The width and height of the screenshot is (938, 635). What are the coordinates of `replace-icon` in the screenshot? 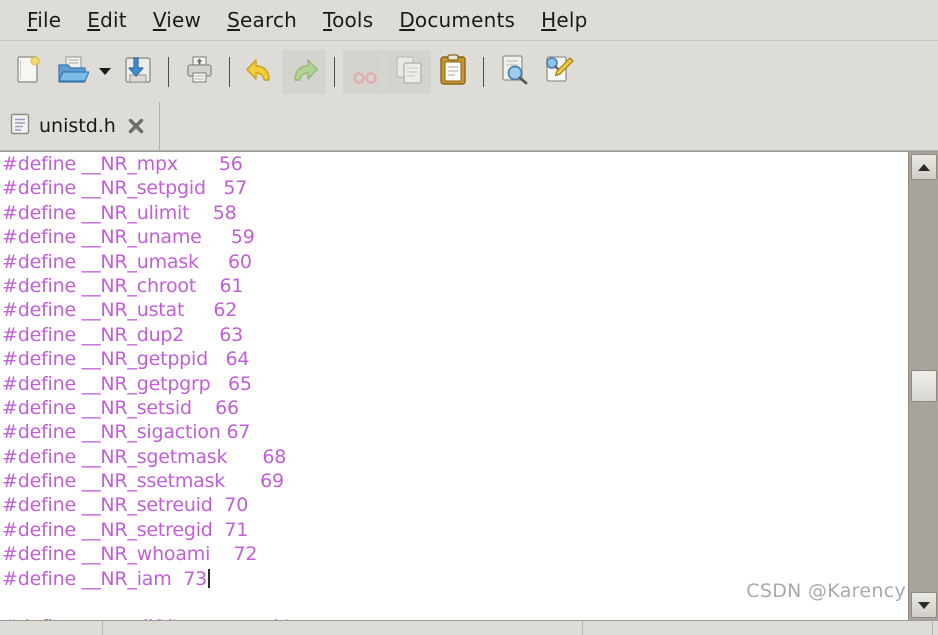 It's located at (558, 72).